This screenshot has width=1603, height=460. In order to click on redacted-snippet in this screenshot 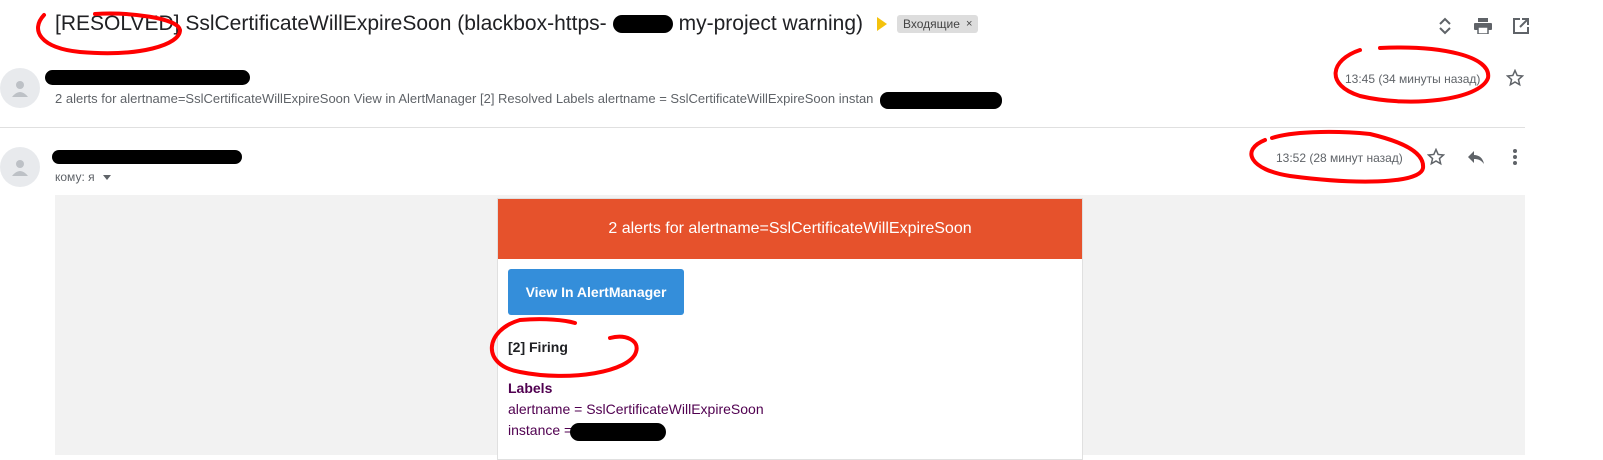, I will do `click(941, 100)`.